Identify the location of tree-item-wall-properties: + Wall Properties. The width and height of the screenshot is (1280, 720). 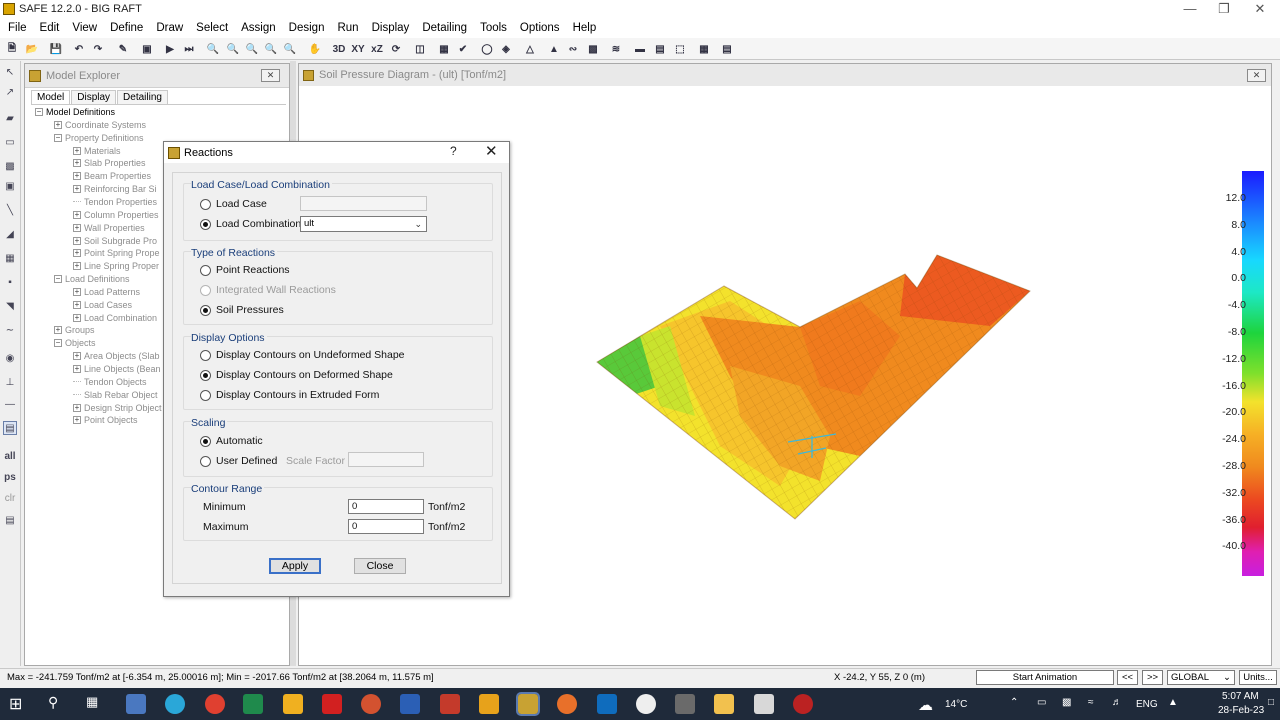
(109, 228).